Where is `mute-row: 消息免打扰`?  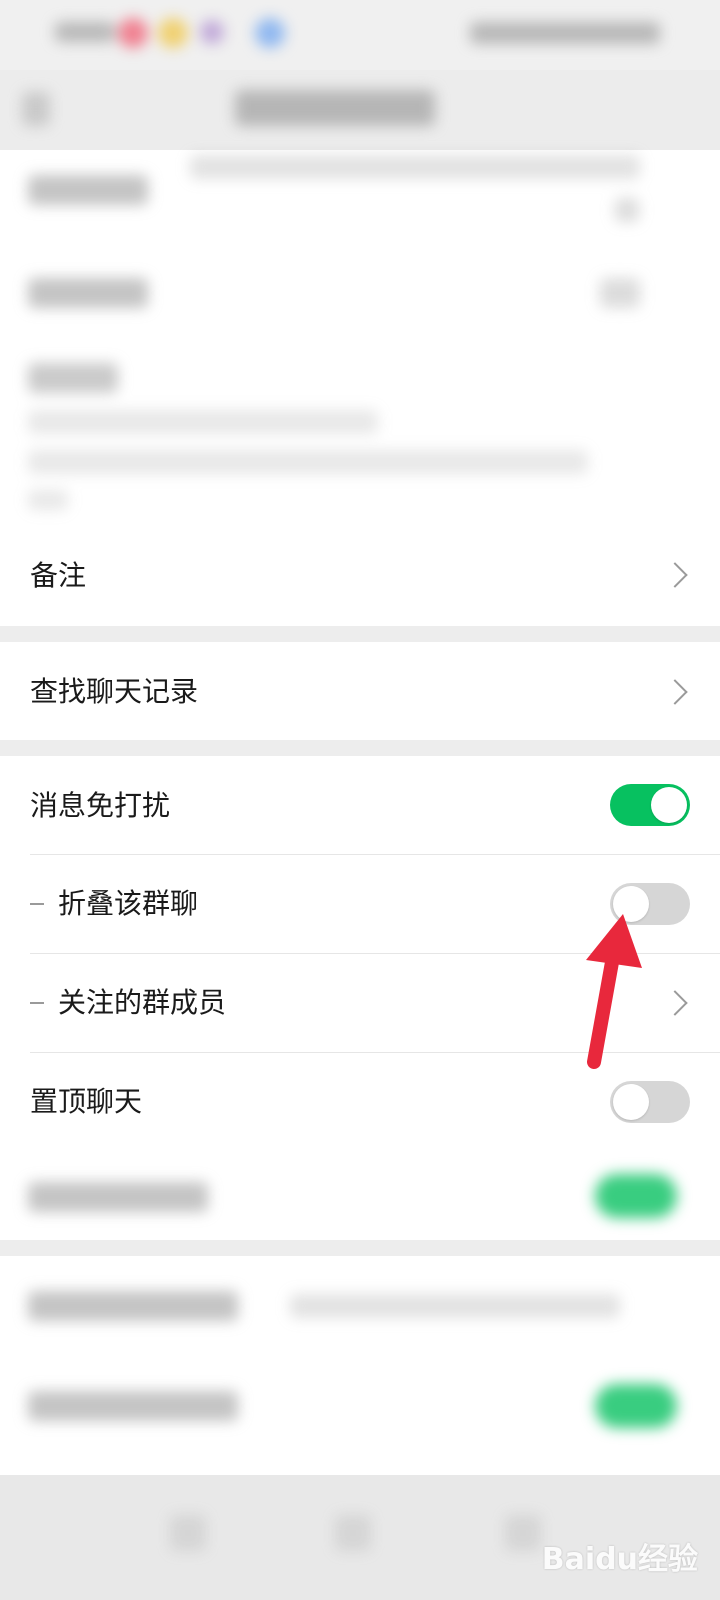
mute-row: 消息免打扰 is located at coordinates (360, 805).